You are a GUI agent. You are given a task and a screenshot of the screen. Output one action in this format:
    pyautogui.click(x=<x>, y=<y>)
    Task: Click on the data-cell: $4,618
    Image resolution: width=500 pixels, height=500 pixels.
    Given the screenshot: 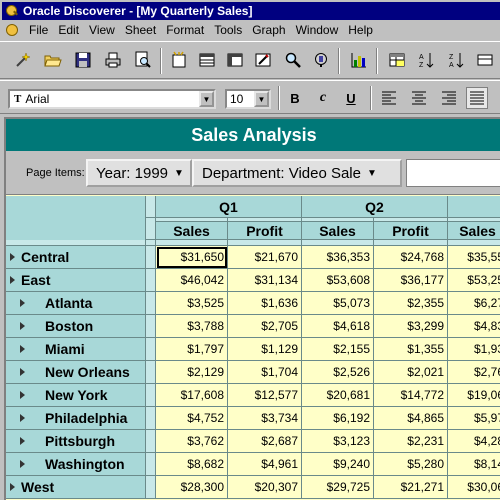 What is the action you would take?
    pyautogui.click(x=338, y=326)
    